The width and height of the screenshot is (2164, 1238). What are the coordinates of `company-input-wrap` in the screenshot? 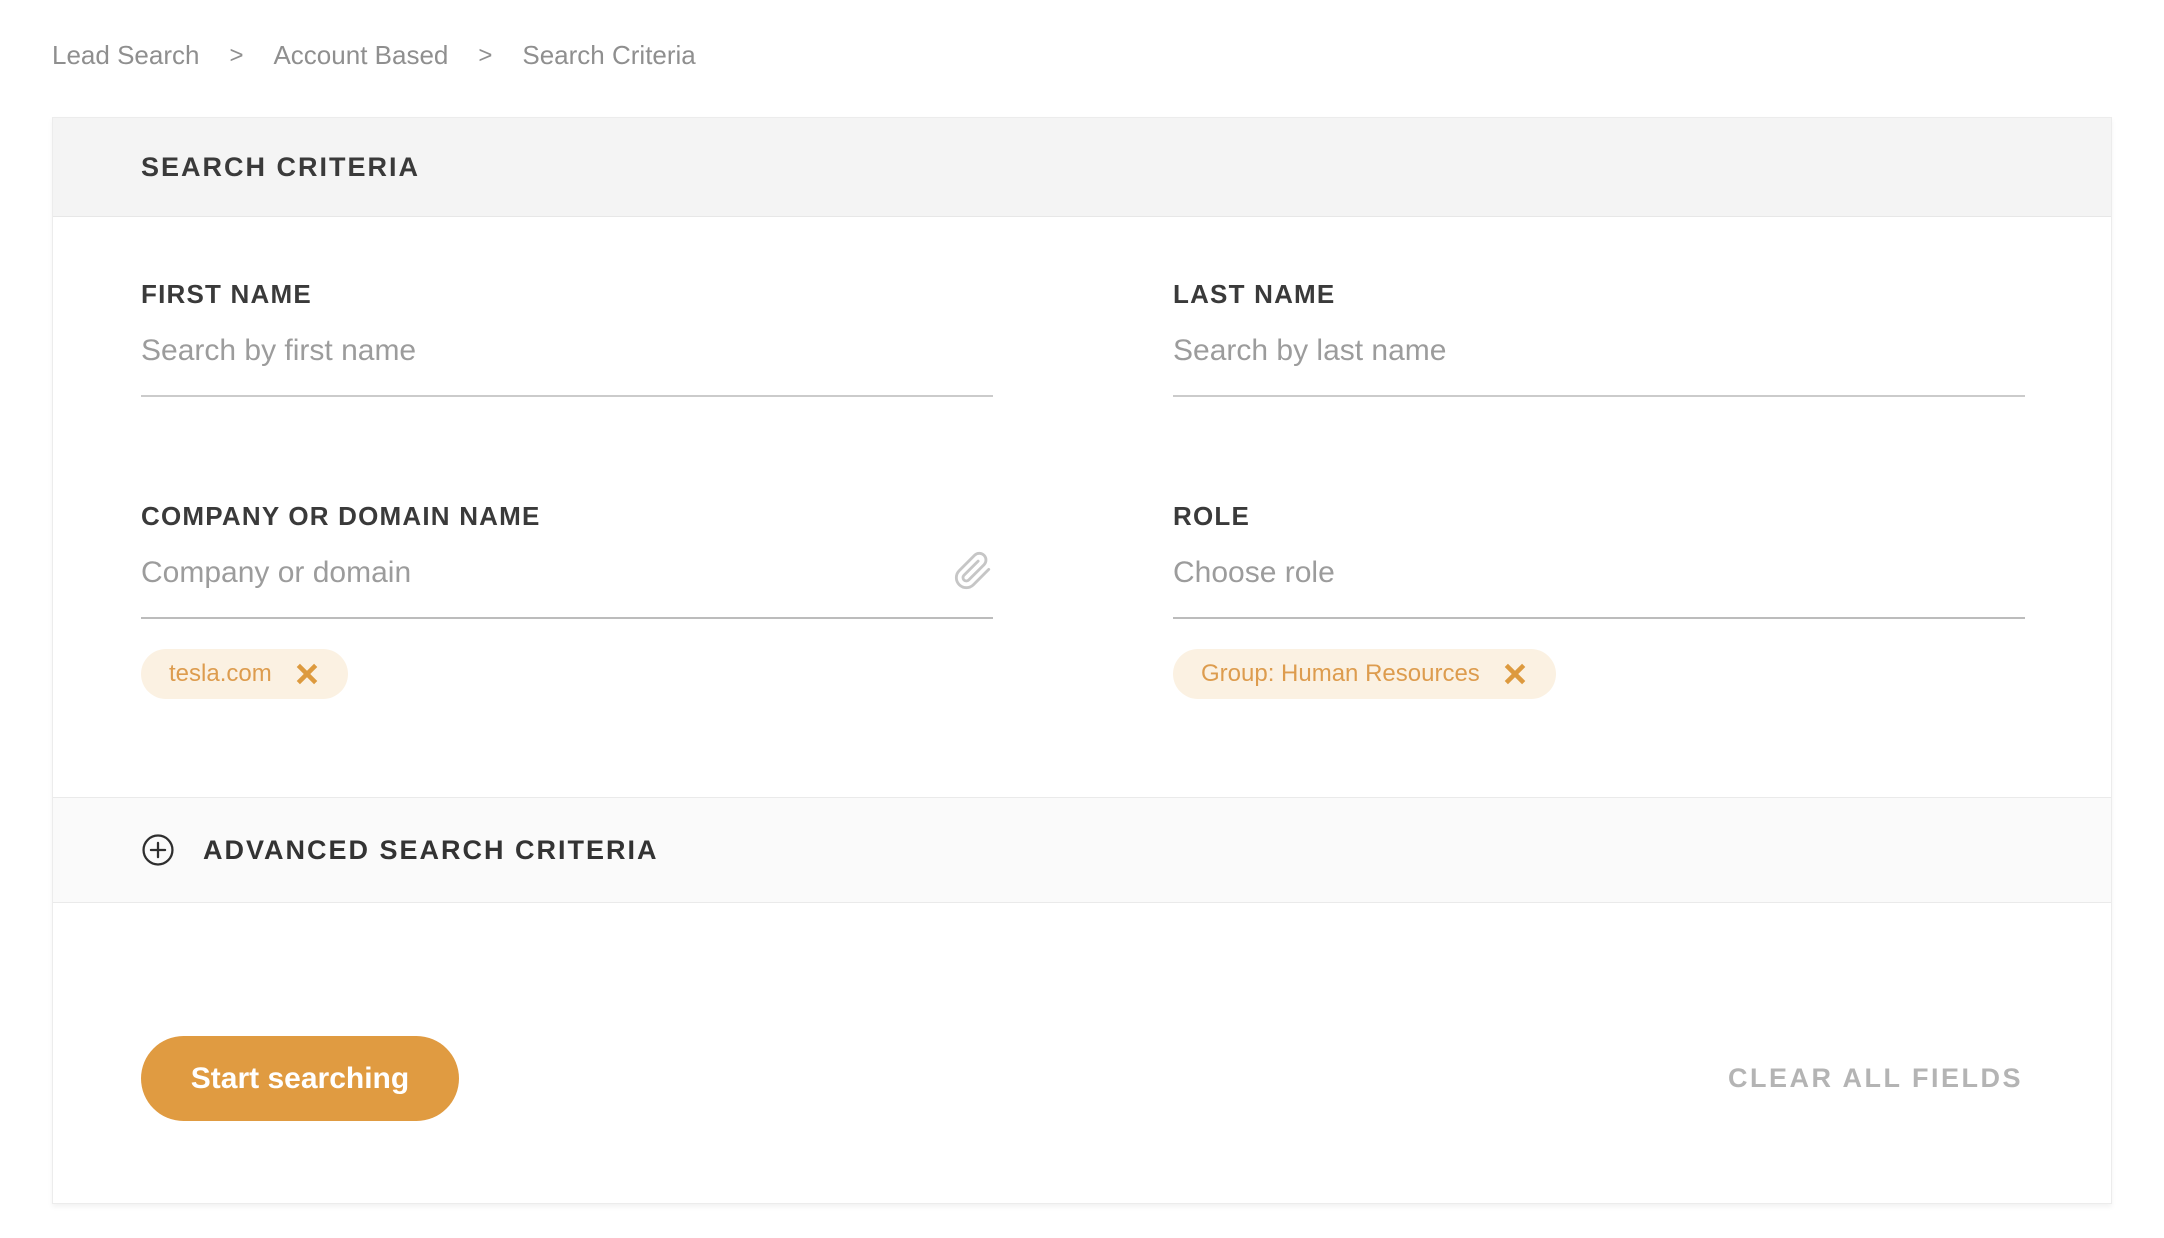 It's located at (567, 585).